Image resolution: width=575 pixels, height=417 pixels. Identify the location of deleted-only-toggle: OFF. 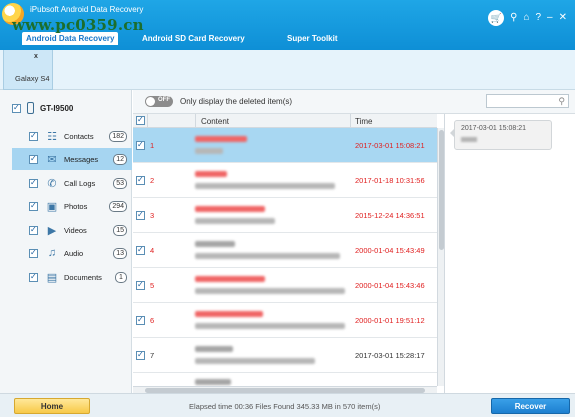
(159, 101).